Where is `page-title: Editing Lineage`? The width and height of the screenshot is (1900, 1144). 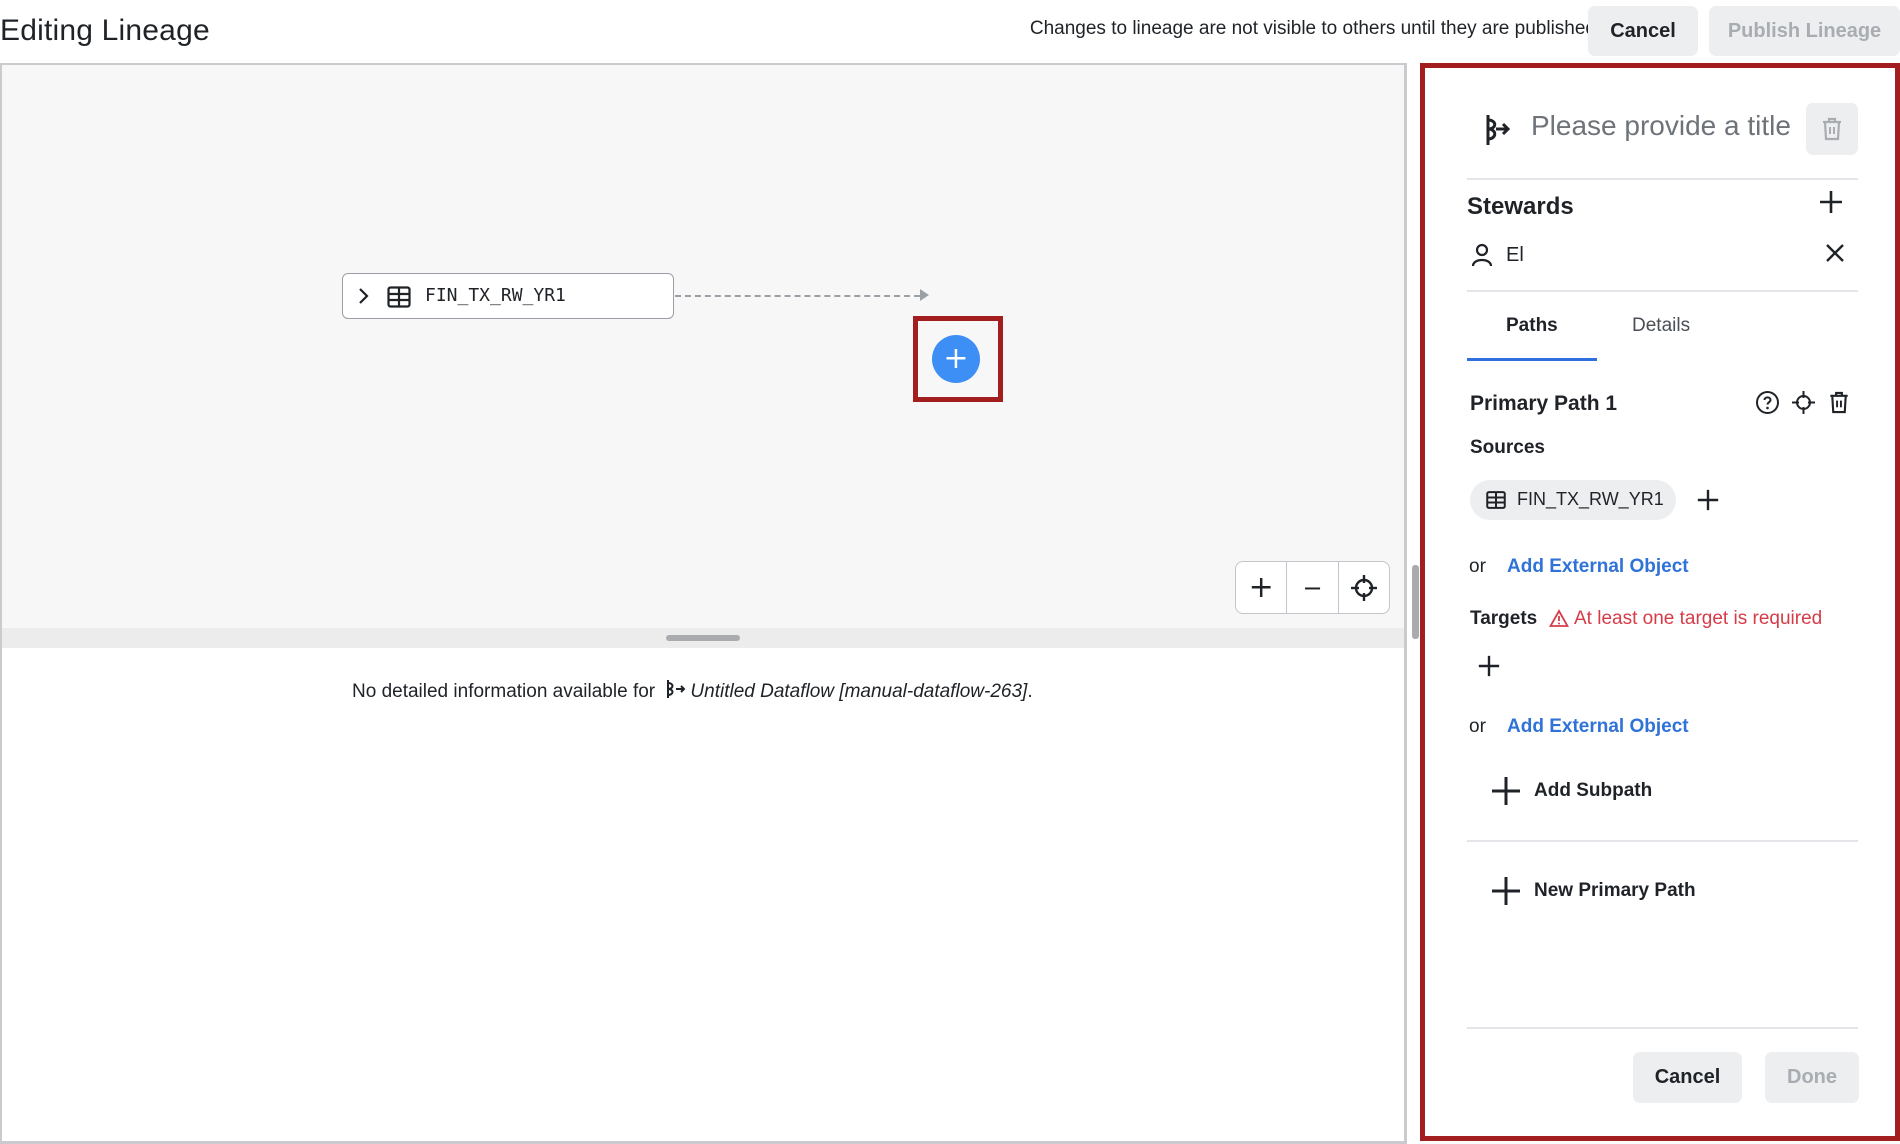 page-title: Editing Lineage is located at coordinates (105, 30).